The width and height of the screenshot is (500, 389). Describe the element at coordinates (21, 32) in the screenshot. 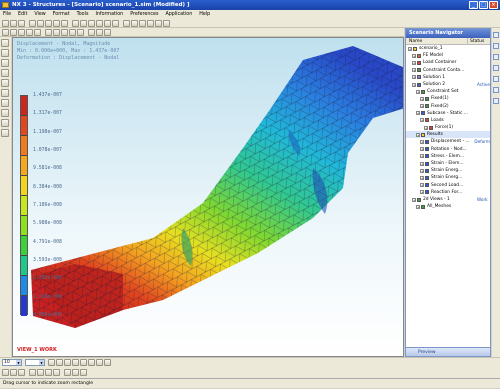

I see `load-icon` at that location.